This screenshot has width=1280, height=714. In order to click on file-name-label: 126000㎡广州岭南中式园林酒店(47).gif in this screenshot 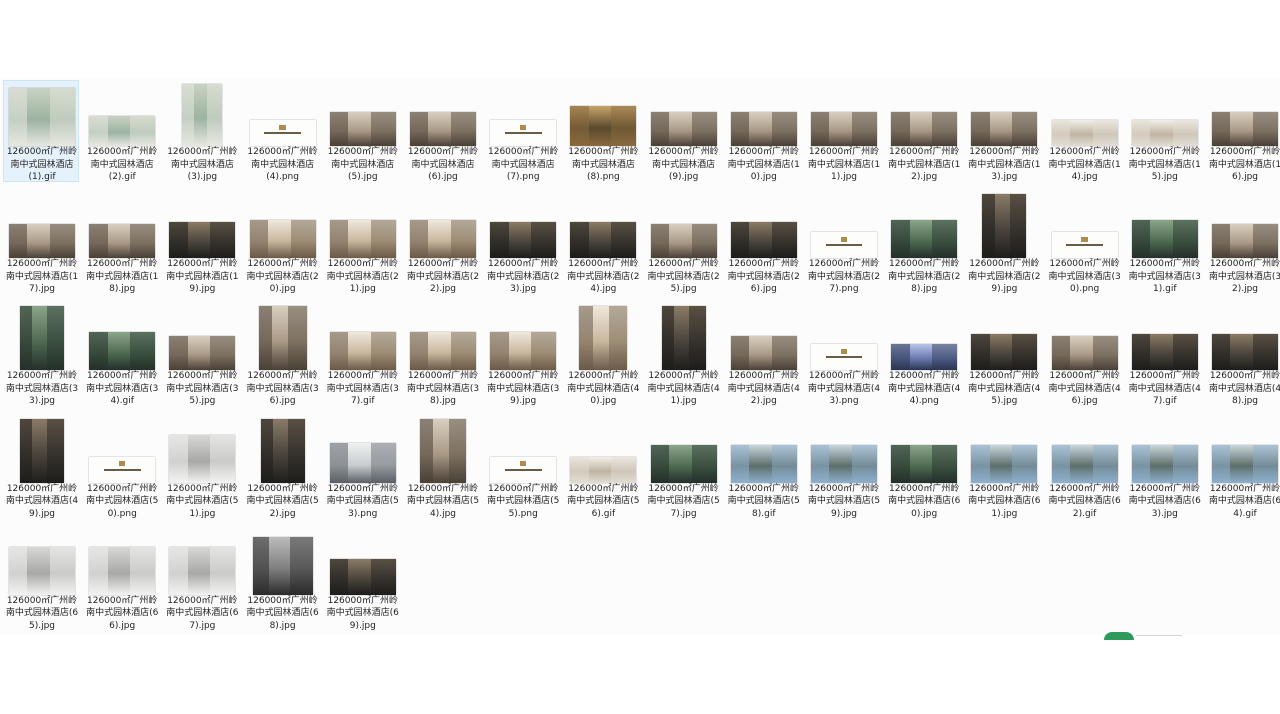, I will do `click(1164, 389)`.